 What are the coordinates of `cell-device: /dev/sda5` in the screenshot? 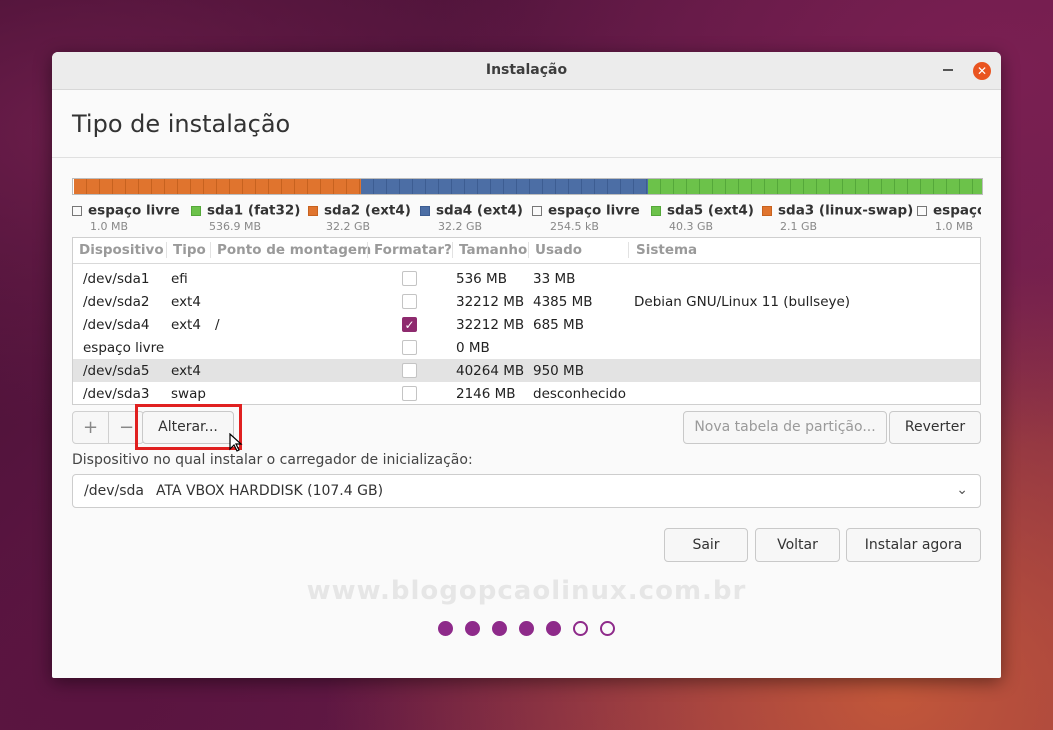 It's located at (116, 371).